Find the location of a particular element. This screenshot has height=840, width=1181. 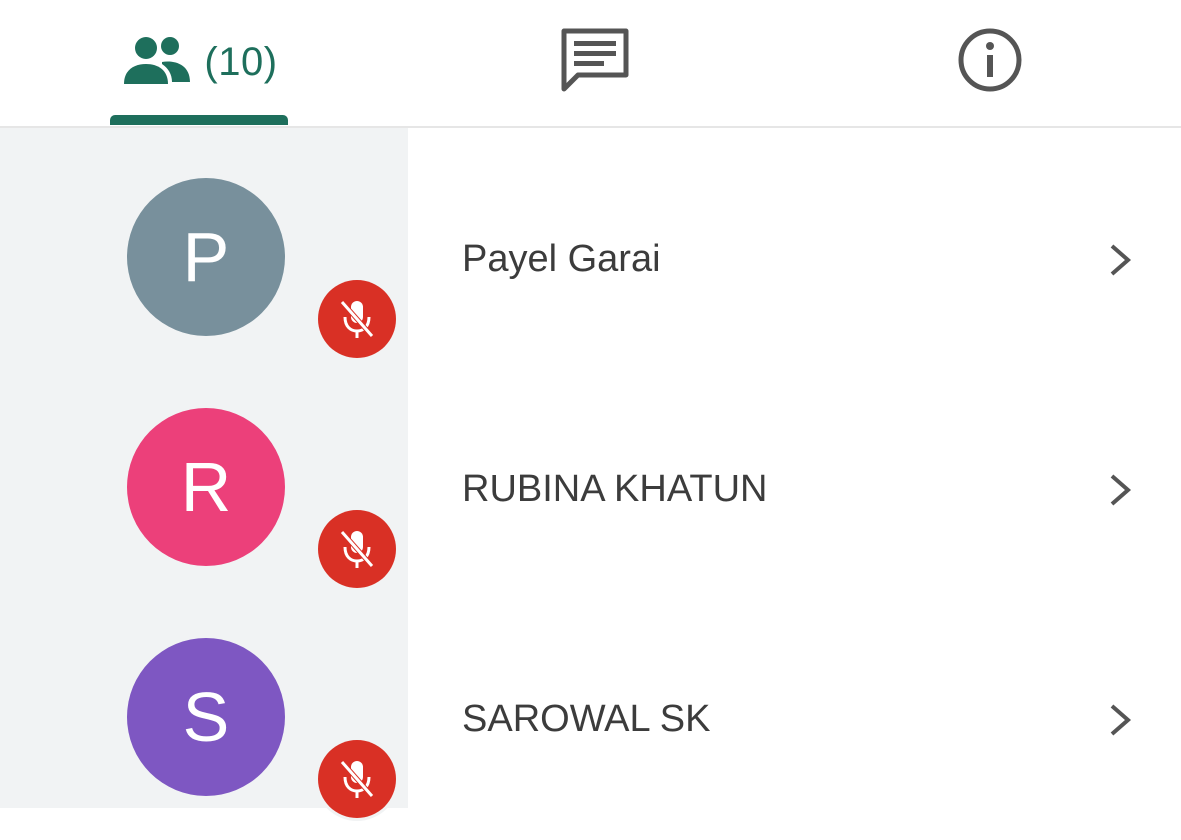

tab-info is located at coordinates (990, 62).